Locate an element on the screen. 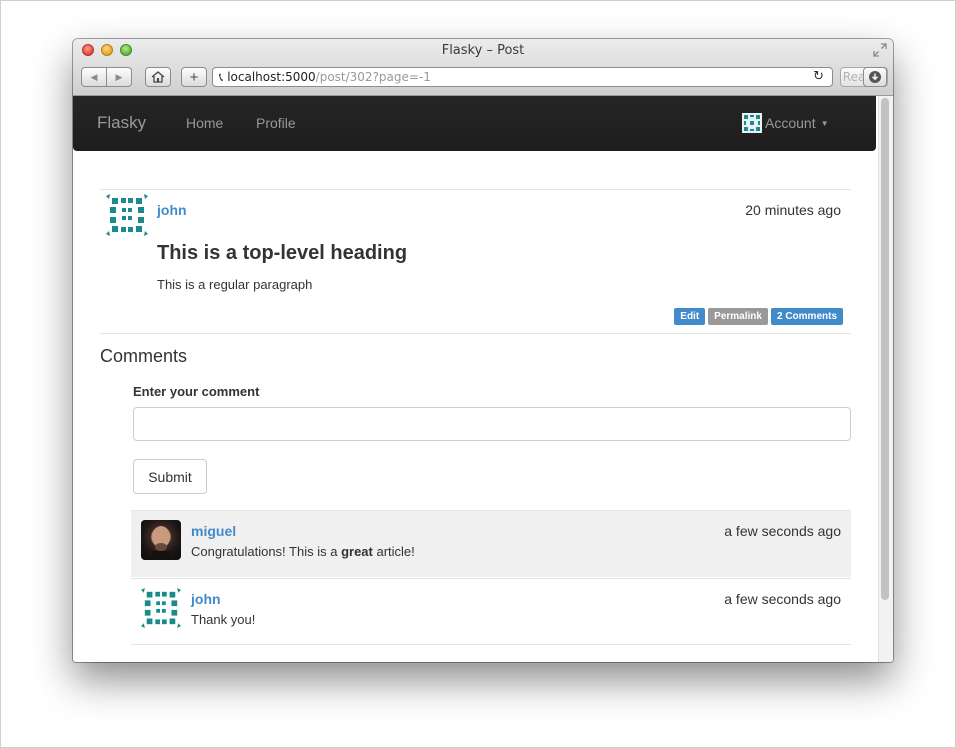 This screenshot has height=748, width=956. comments-count-button: 2 Comments is located at coordinates (806, 316).